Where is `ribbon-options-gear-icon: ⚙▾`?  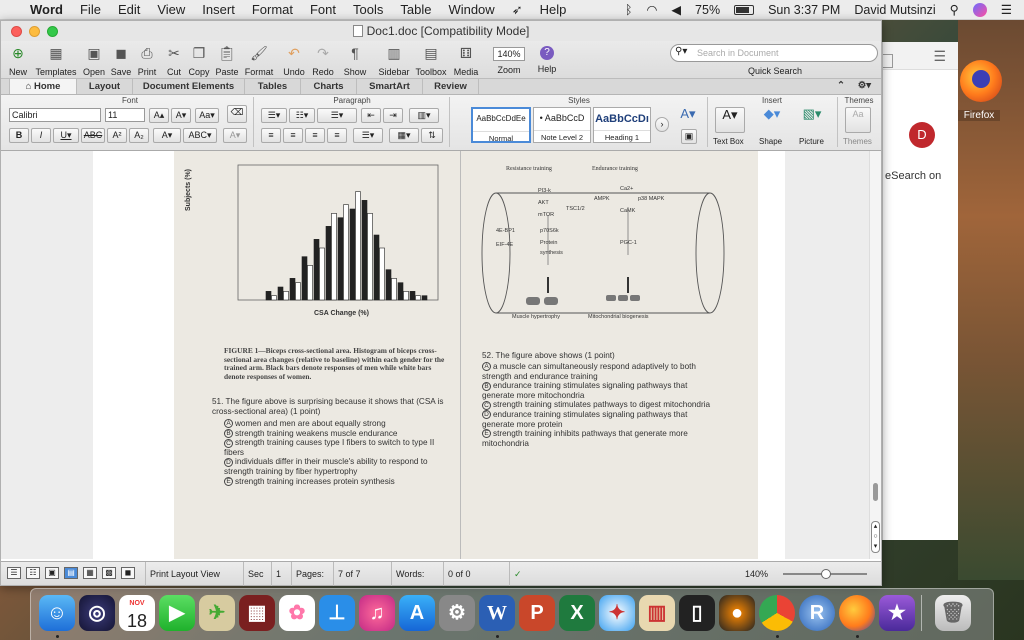 ribbon-options-gear-icon: ⚙▾ is located at coordinates (864, 85).